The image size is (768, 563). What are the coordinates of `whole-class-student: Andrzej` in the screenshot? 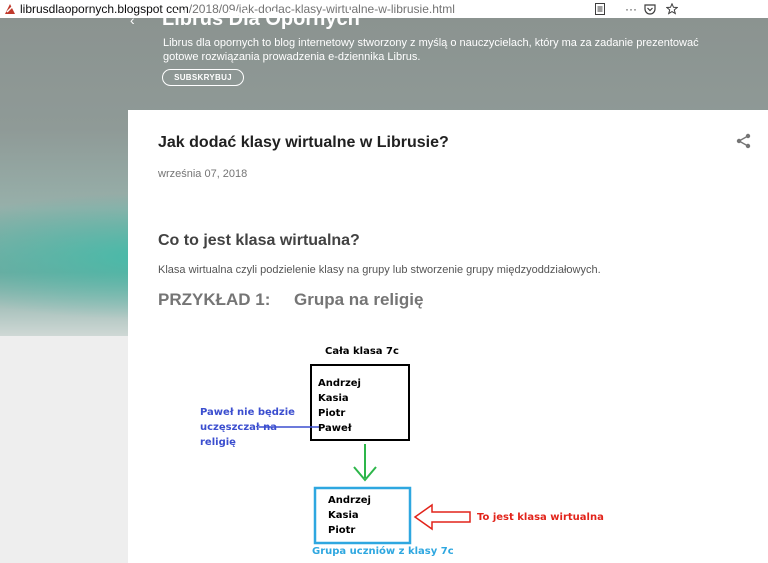 It's located at (339, 383).